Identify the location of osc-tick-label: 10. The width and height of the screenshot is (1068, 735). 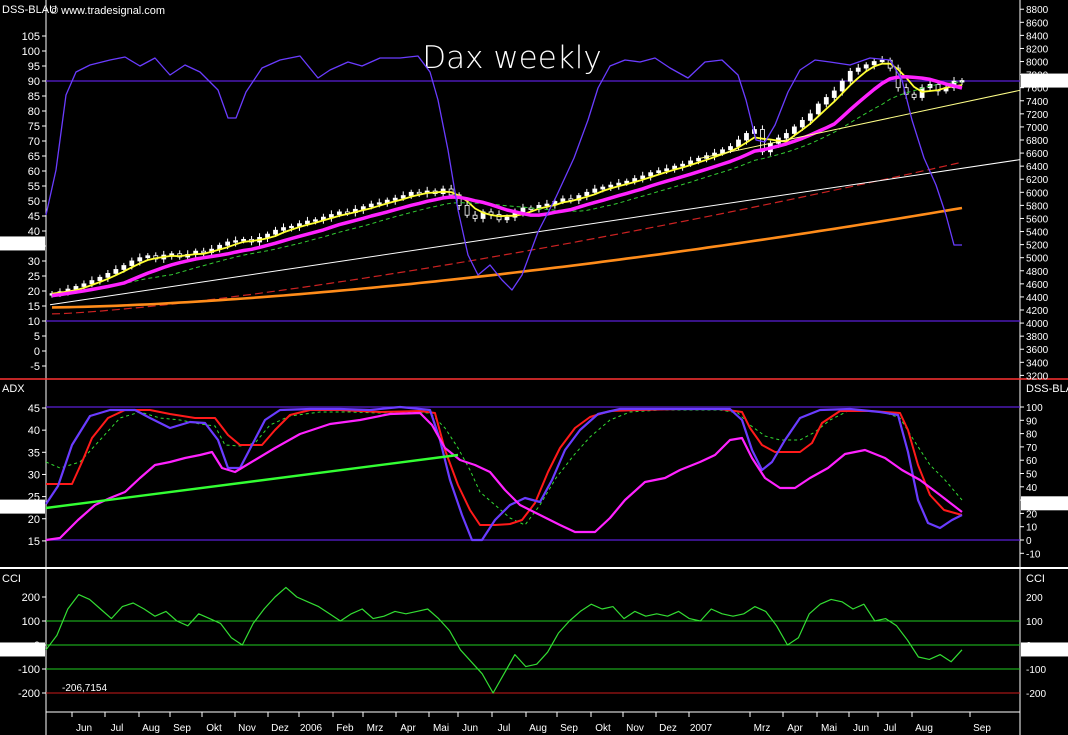
(34, 322).